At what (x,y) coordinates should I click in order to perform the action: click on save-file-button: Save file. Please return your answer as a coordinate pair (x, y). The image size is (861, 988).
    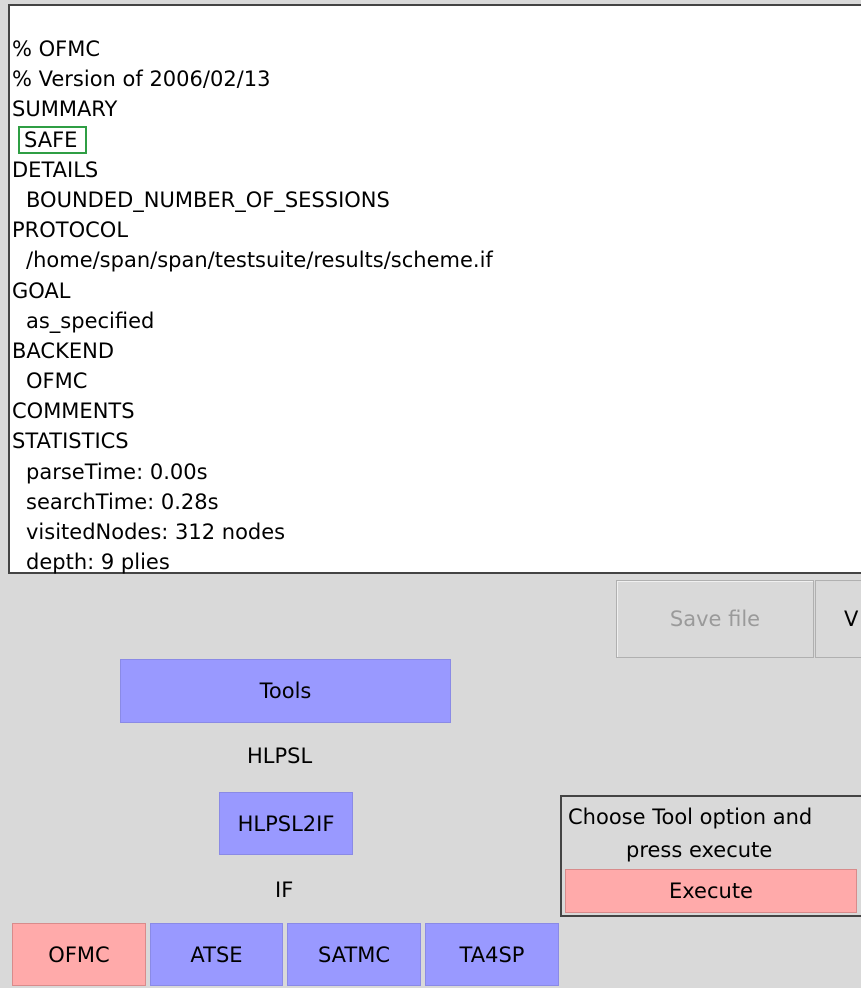
    Looking at the image, I should click on (715, 619).